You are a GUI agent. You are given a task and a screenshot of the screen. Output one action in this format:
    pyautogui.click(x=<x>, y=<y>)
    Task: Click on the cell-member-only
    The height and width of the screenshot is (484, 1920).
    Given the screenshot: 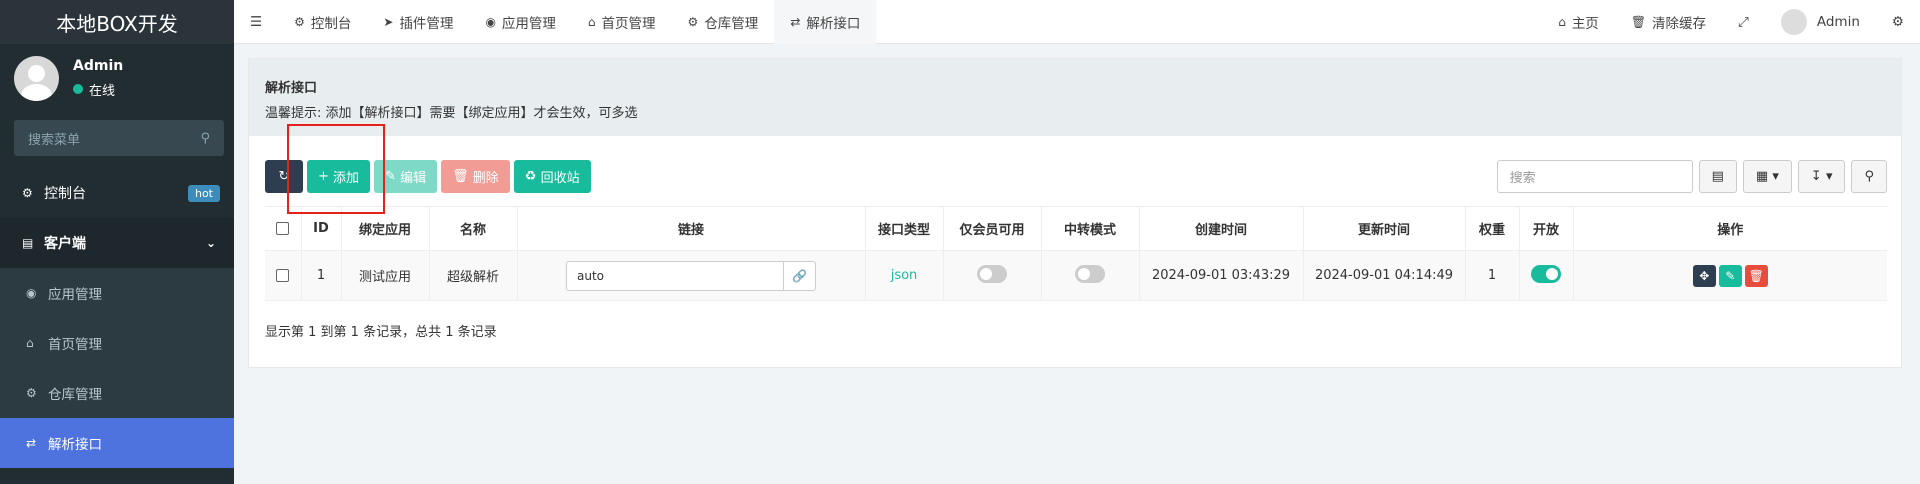 What is the action you would take?
    pyautogui.click(x=992, y=275)
    